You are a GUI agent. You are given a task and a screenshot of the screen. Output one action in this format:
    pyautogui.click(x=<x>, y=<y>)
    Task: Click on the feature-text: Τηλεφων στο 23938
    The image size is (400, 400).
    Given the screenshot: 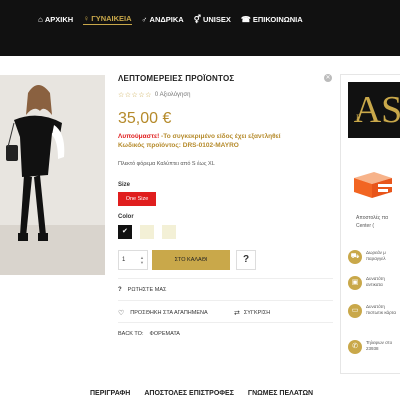 What is the action you would take?
    pyautogui.click(x=379, y=345)
    